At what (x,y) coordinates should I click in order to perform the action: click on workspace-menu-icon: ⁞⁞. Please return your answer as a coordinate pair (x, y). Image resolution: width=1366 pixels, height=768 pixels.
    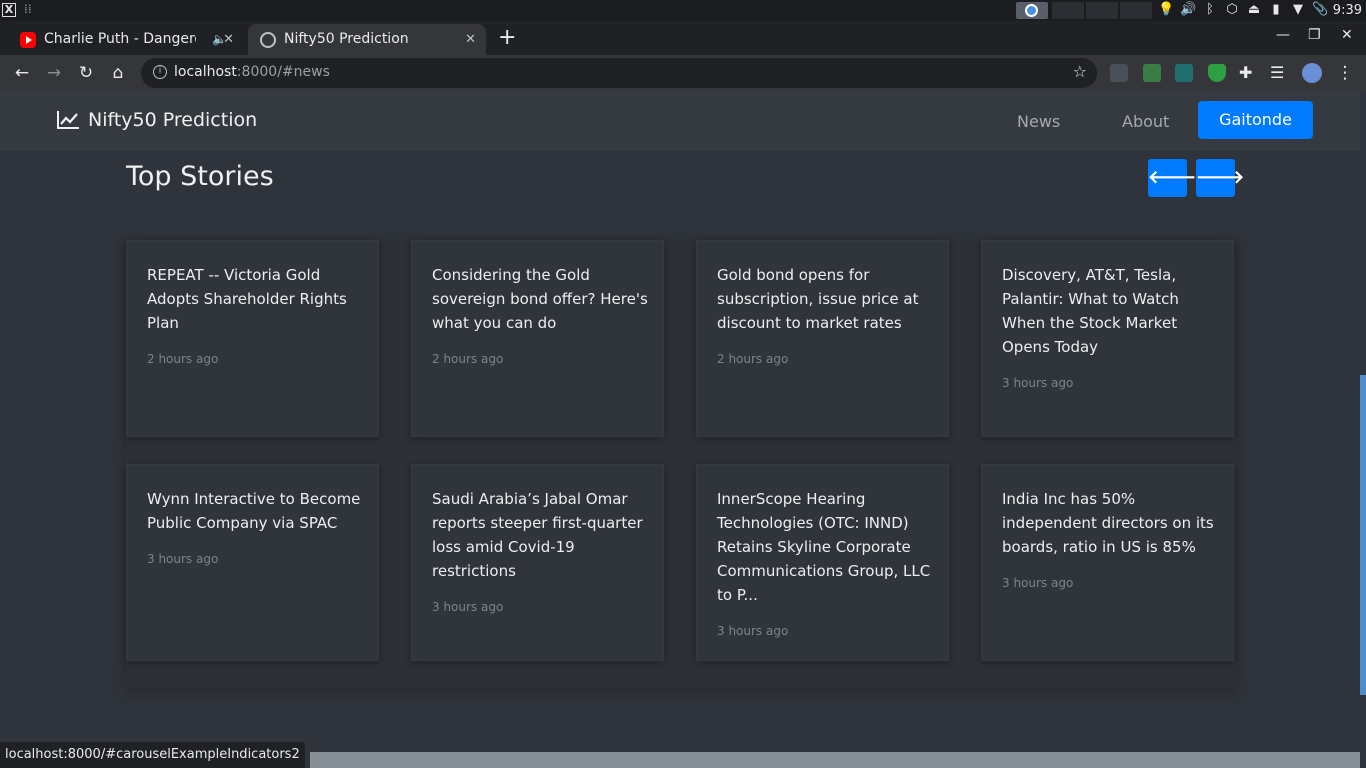
    Looking at the image, I should click on (28, 9).